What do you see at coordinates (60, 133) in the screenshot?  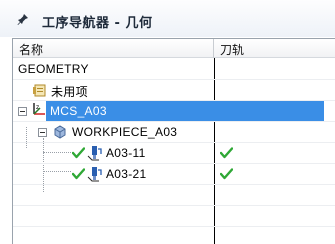 I see `workpiece-icon` at bounding box center [60, 133].